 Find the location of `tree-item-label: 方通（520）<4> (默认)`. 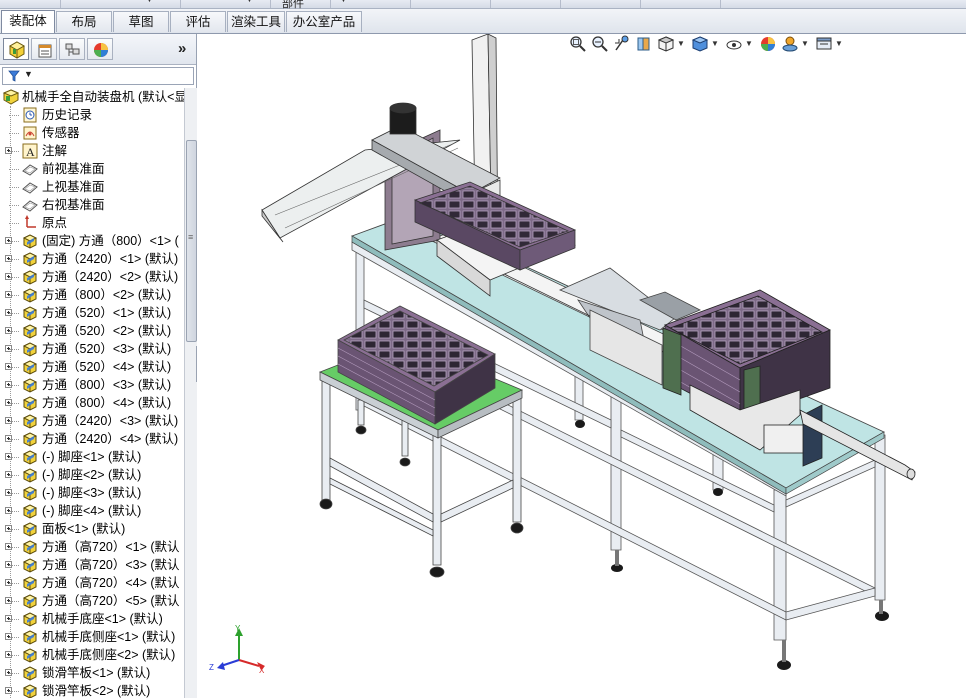

tree-item-label: 方通（520）<4> (默认) is located at coordinates (107, 367).